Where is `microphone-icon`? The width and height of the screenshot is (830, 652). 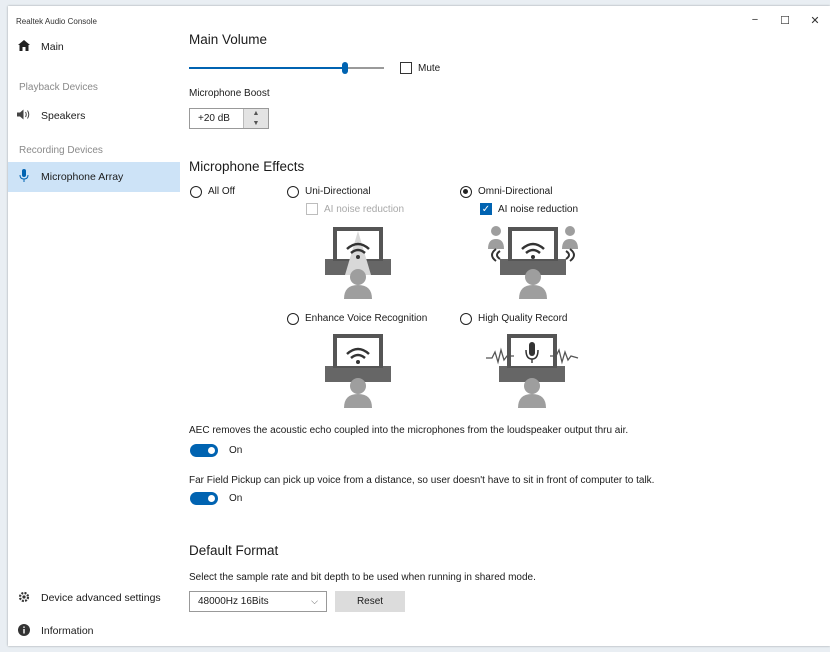
microphone-icon is located at coordinates (24, 177).